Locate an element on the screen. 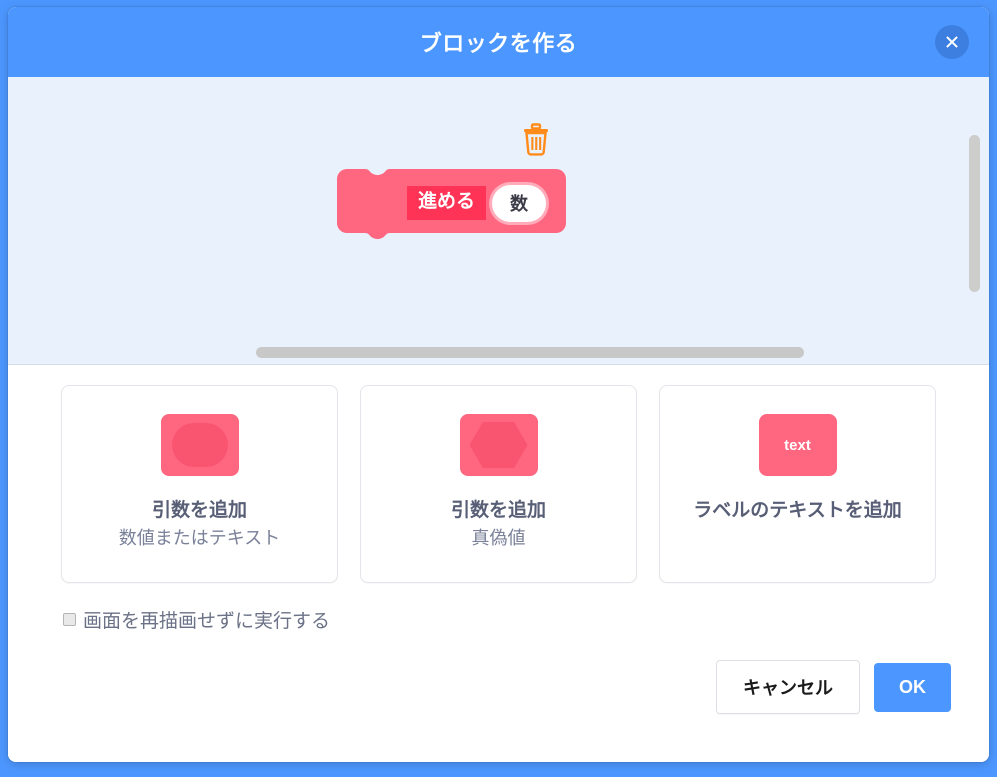 The height and width of the screenshot is (777, 997). add-boolean-input-card: 引数を追加 真偽値 is located at coordinates (498, 484).